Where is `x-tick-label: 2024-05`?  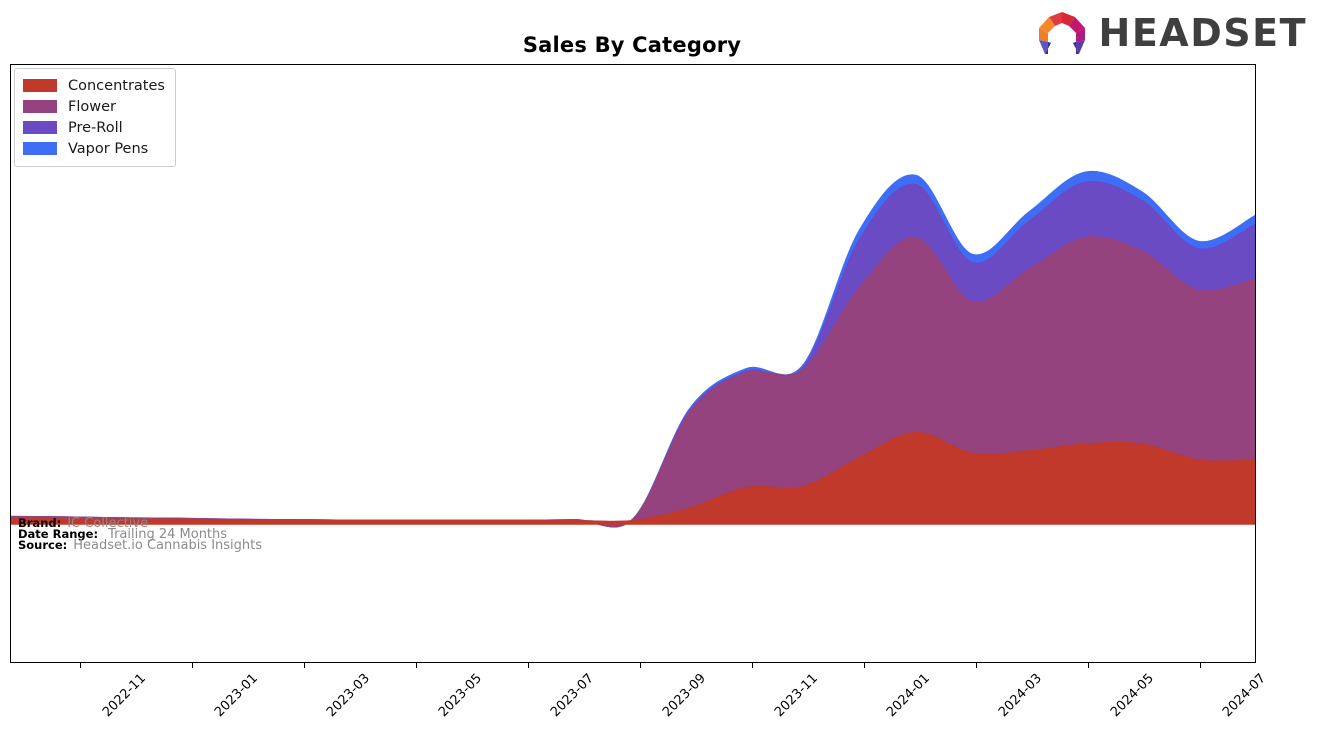 x-tick-label: 2024-05 is located at coordinates (1132, 696).